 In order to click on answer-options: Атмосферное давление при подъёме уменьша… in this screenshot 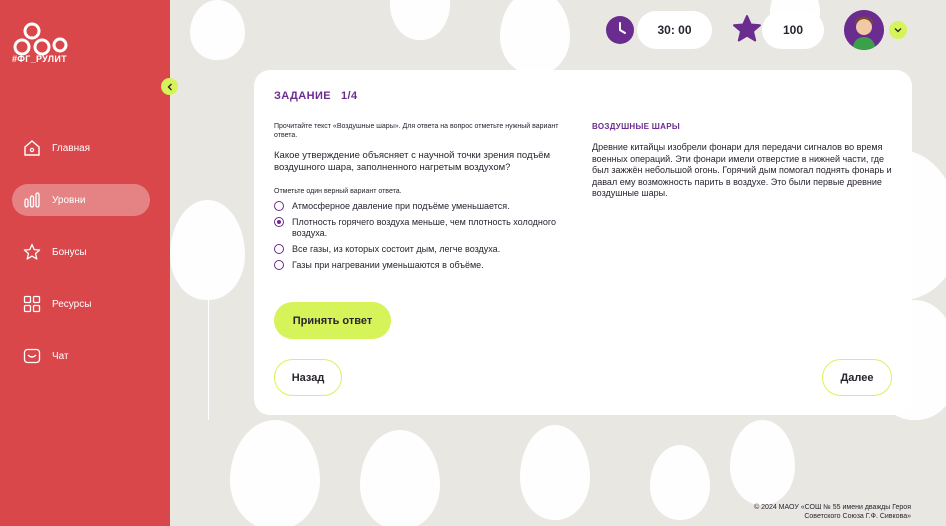, I will do `click(426, 236)`.